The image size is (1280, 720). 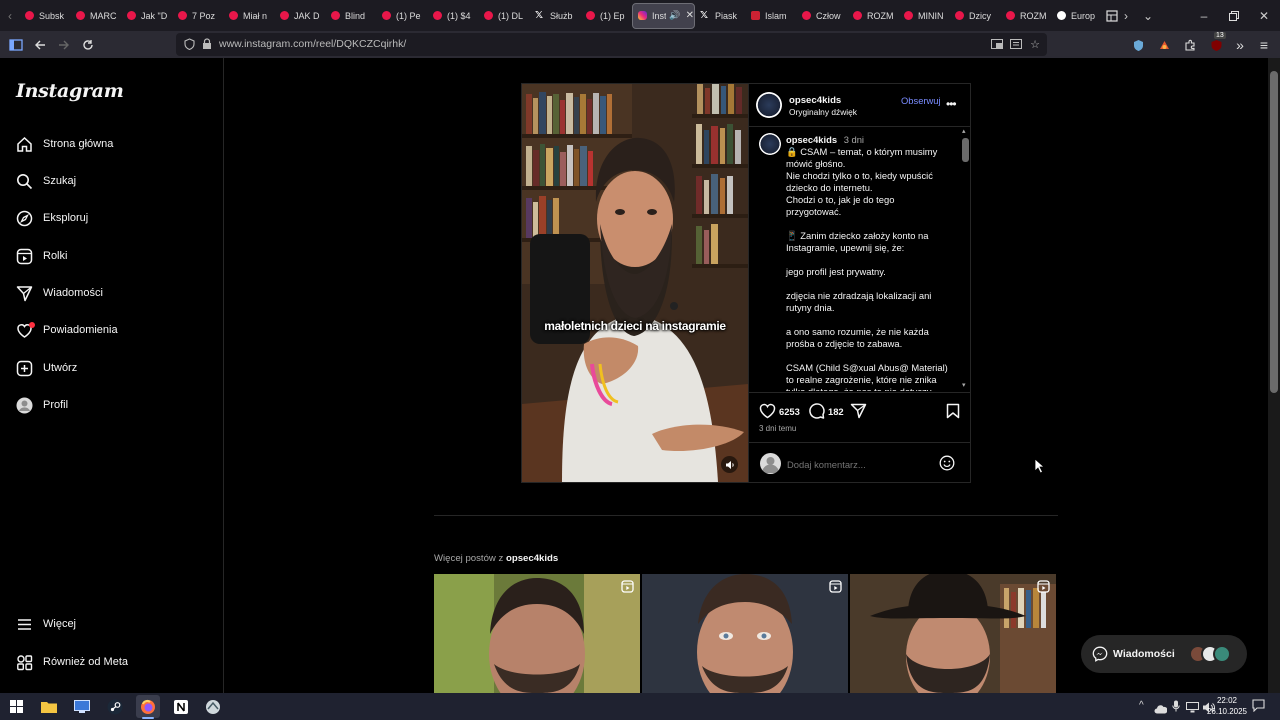 What do you see at coordinates (1227, 700) in the screenshot?
I see `clock-time: 22:02` at bounding box center [1227, 700].